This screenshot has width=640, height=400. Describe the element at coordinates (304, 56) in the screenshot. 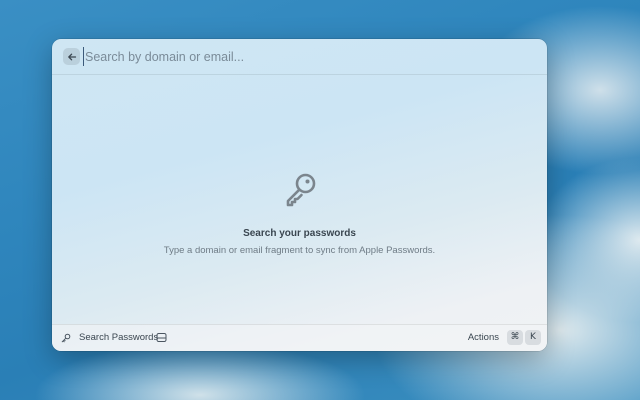

I see `search-input` at that location.